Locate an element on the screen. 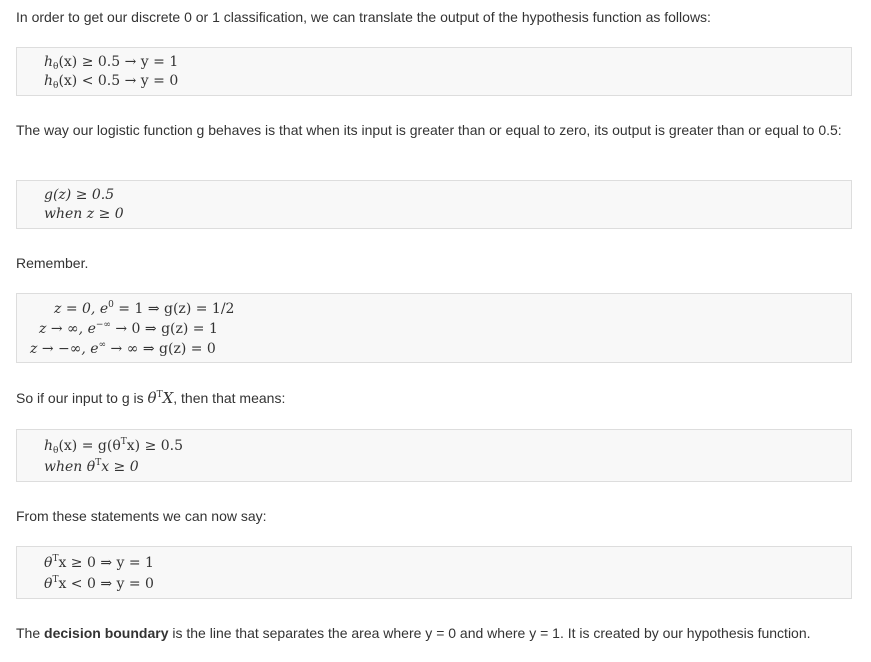 The image size is (871, 662). math-block-g-threshold: g(z) ≥ 0.5 when z ≥ 0 is located at coordinates (434, 204).